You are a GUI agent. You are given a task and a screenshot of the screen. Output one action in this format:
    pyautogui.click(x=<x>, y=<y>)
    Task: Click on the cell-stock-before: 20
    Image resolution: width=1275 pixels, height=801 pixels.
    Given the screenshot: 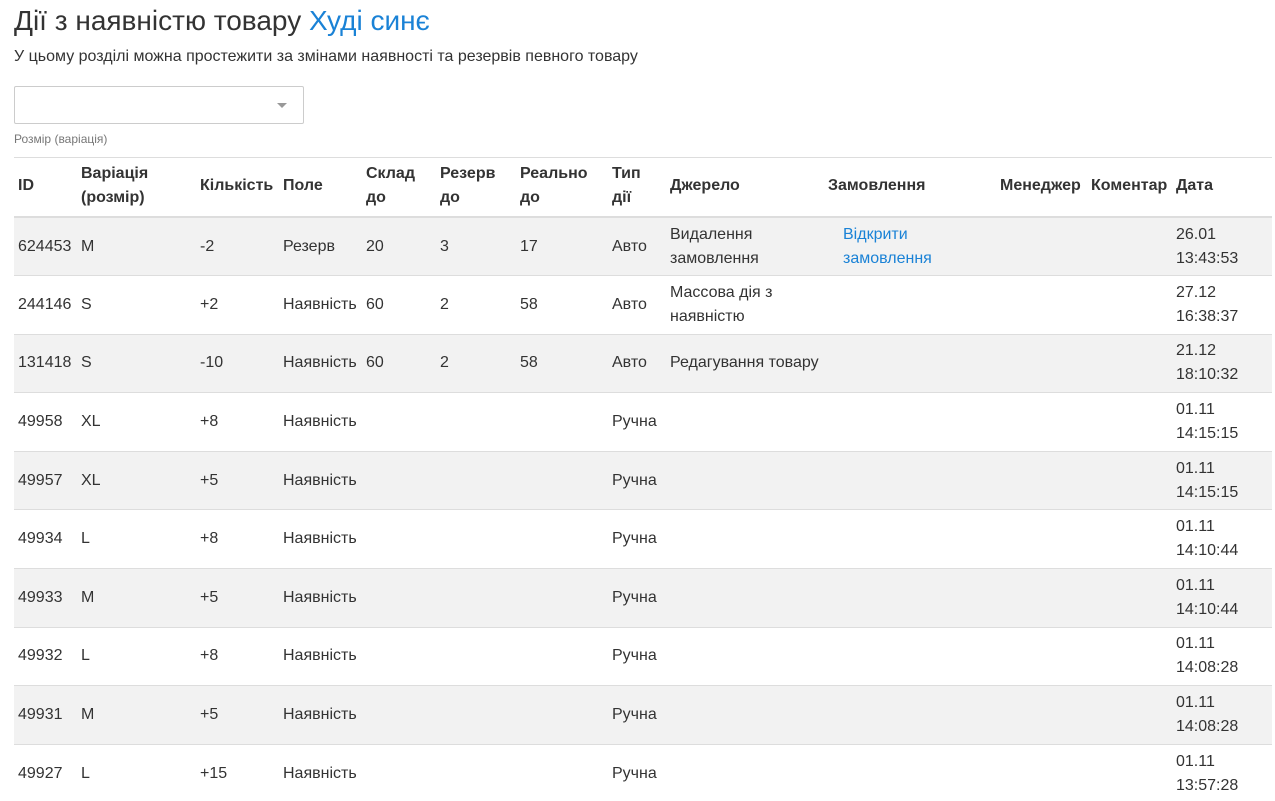 What is the action you would take?
    pyautogui.click(x=399, y=246)
    